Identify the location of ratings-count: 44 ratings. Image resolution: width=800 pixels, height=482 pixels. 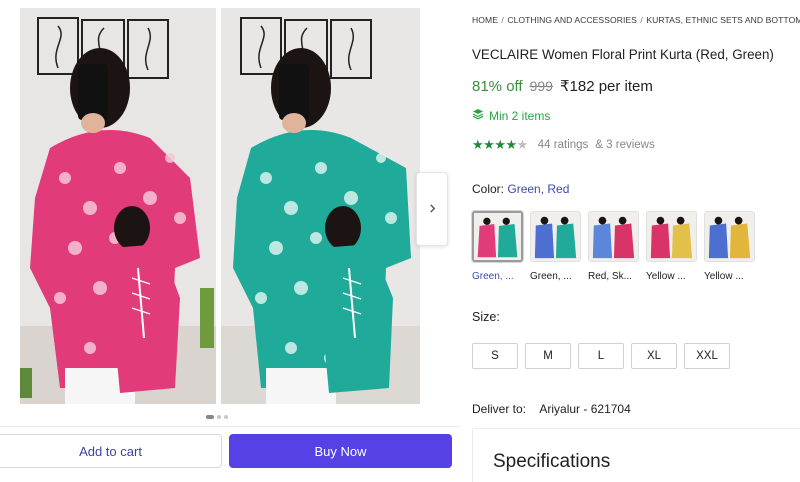
(563, 145).